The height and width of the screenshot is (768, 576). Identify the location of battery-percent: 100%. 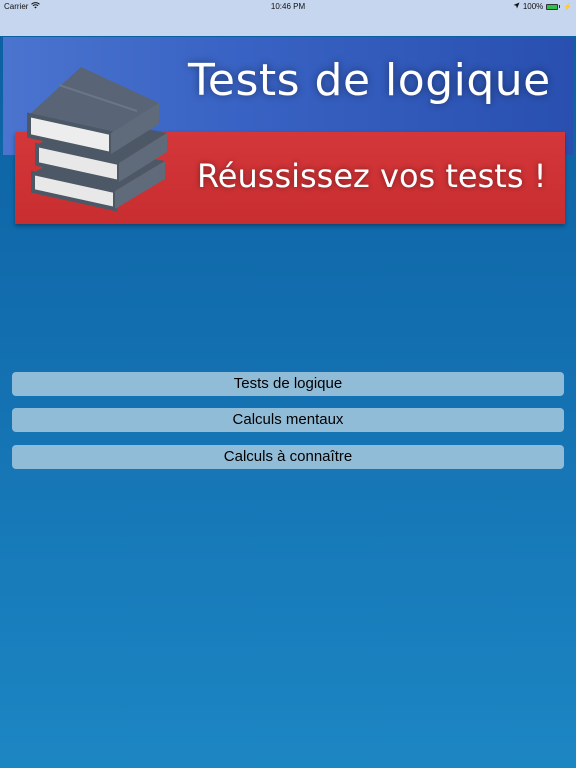
(533, 6).